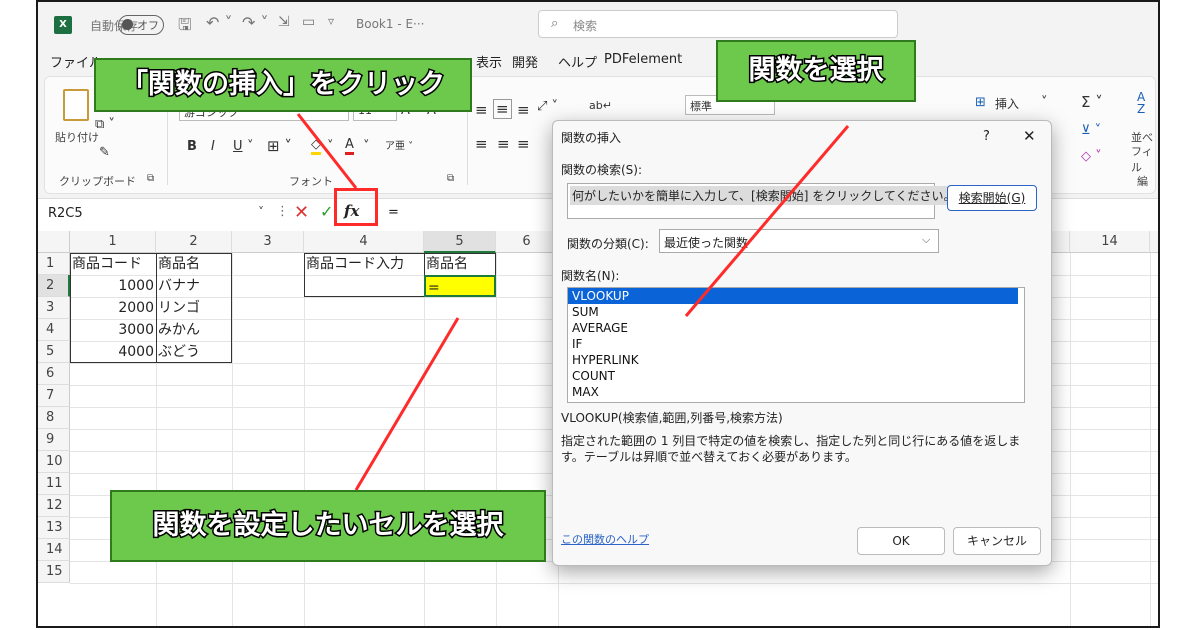 The height and width of the screenshot is (630, 1200). I want to click on callout-select-function: 関数を選択, so click(816, 71).